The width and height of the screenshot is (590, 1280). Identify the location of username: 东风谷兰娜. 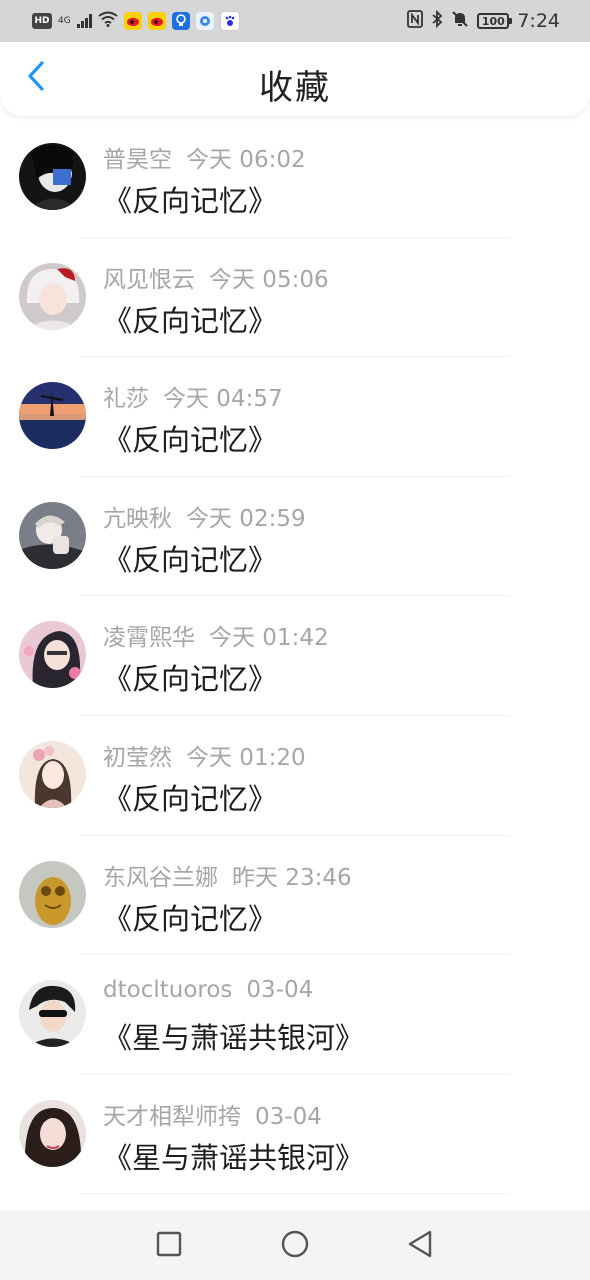
(160, 877).